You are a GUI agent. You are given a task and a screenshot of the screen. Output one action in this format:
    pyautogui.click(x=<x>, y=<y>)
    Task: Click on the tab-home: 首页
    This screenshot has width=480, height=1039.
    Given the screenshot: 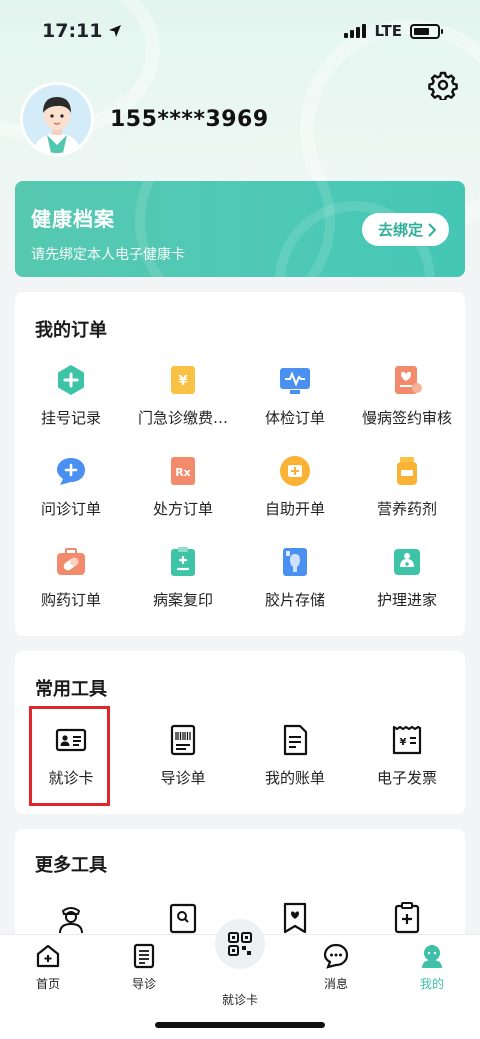 What is the action you would take?
    pyautogui.click(x=48, y=967)
    